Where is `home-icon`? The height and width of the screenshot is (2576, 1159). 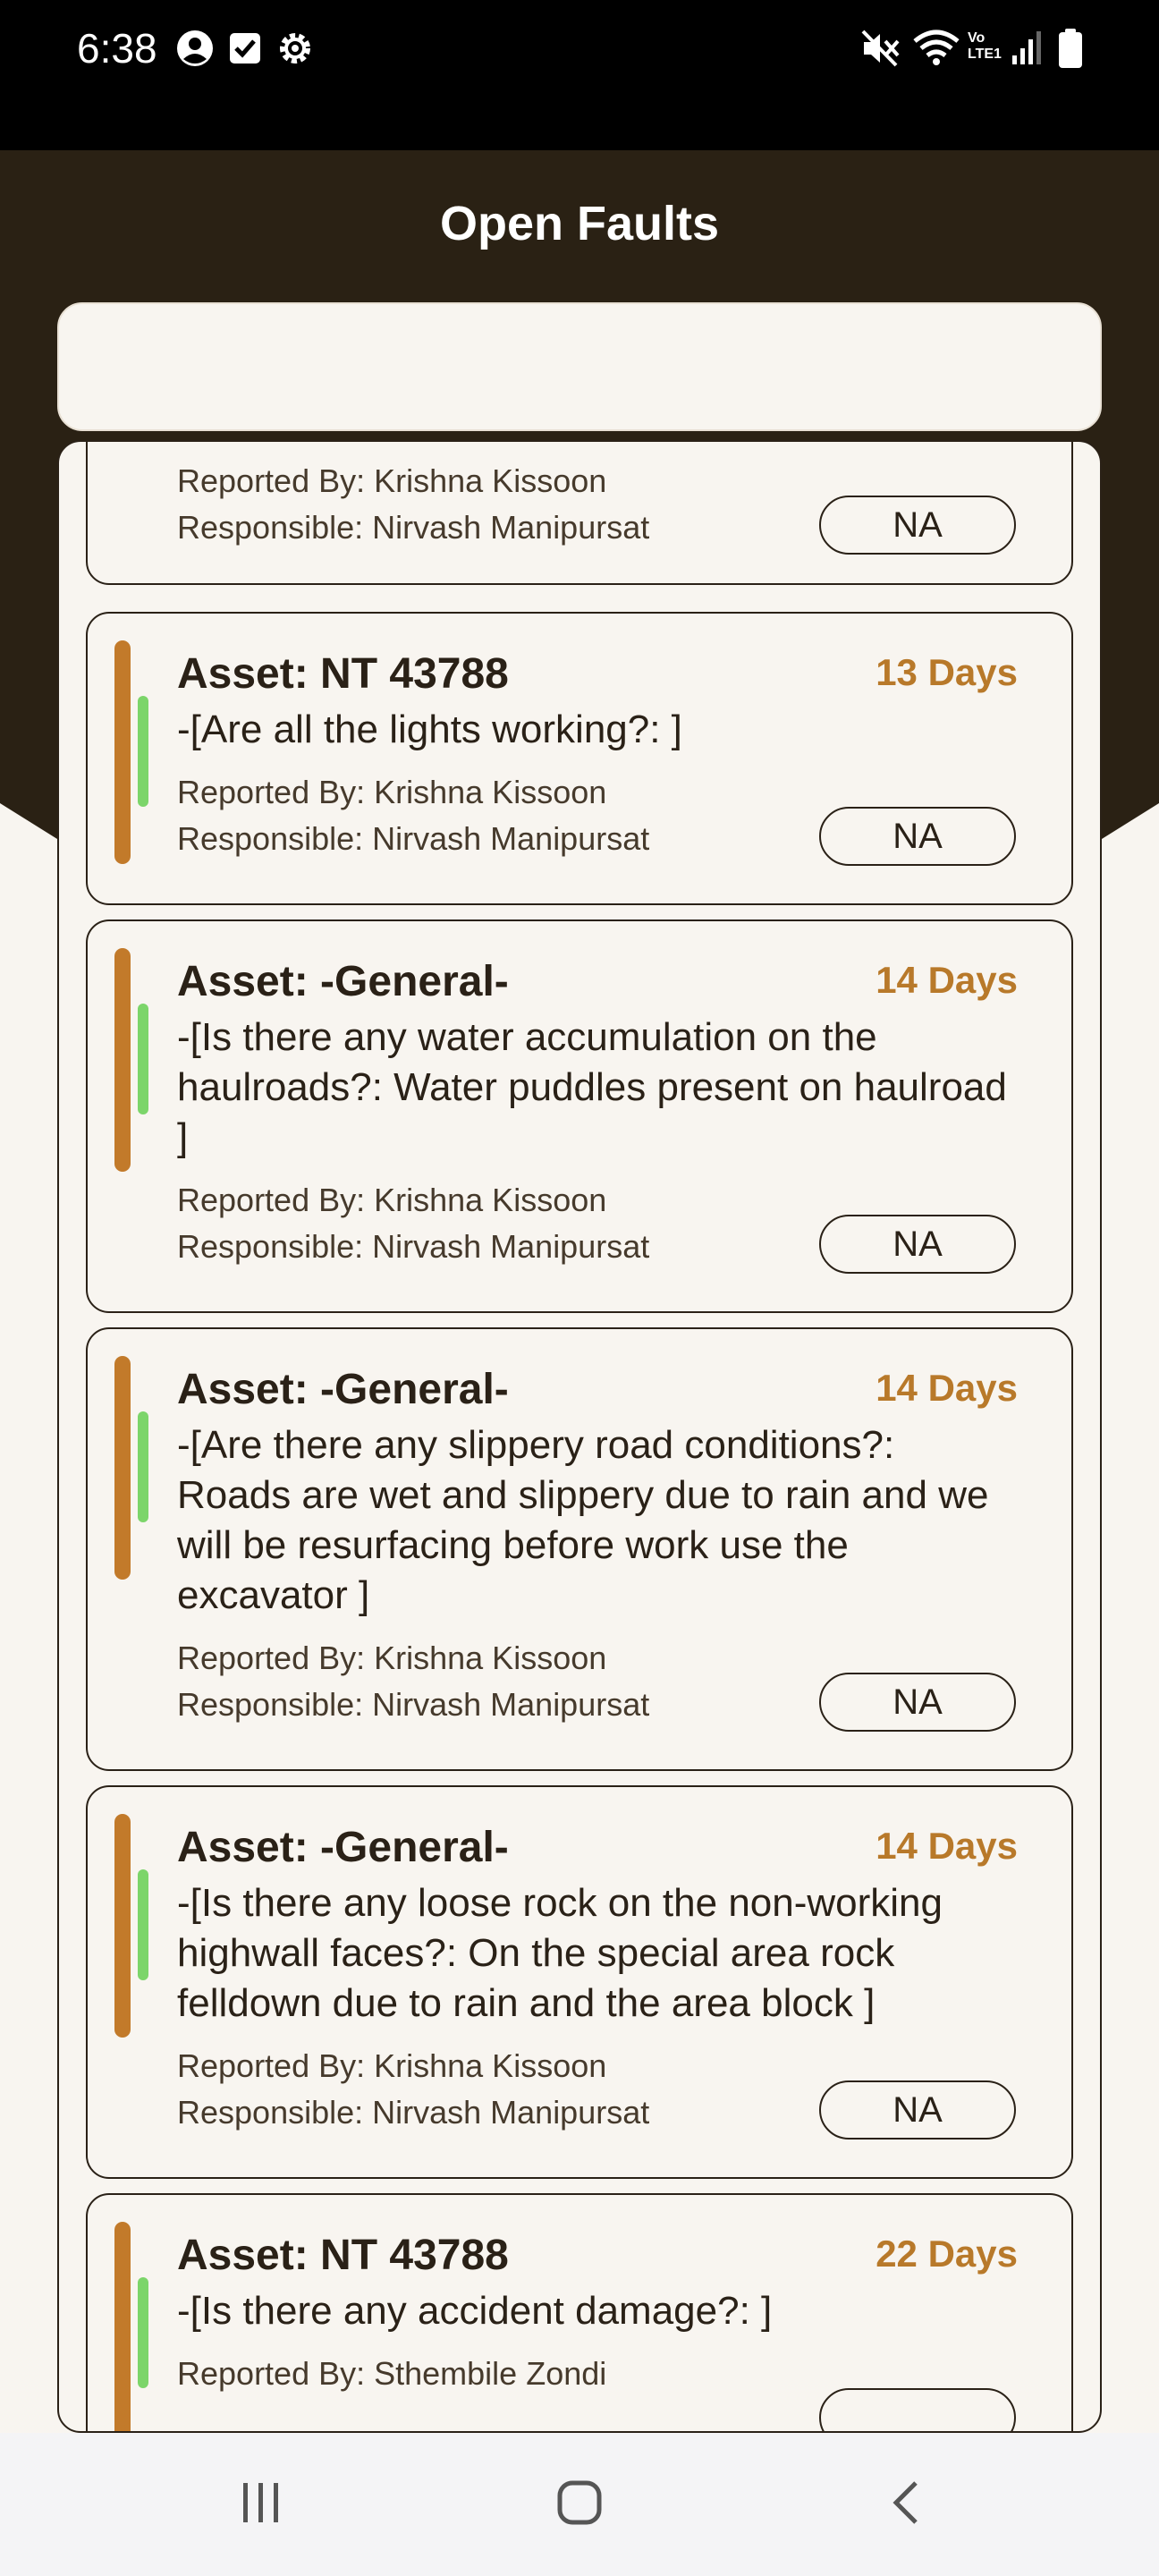 home-icon is located at coordinates (579, 2502).